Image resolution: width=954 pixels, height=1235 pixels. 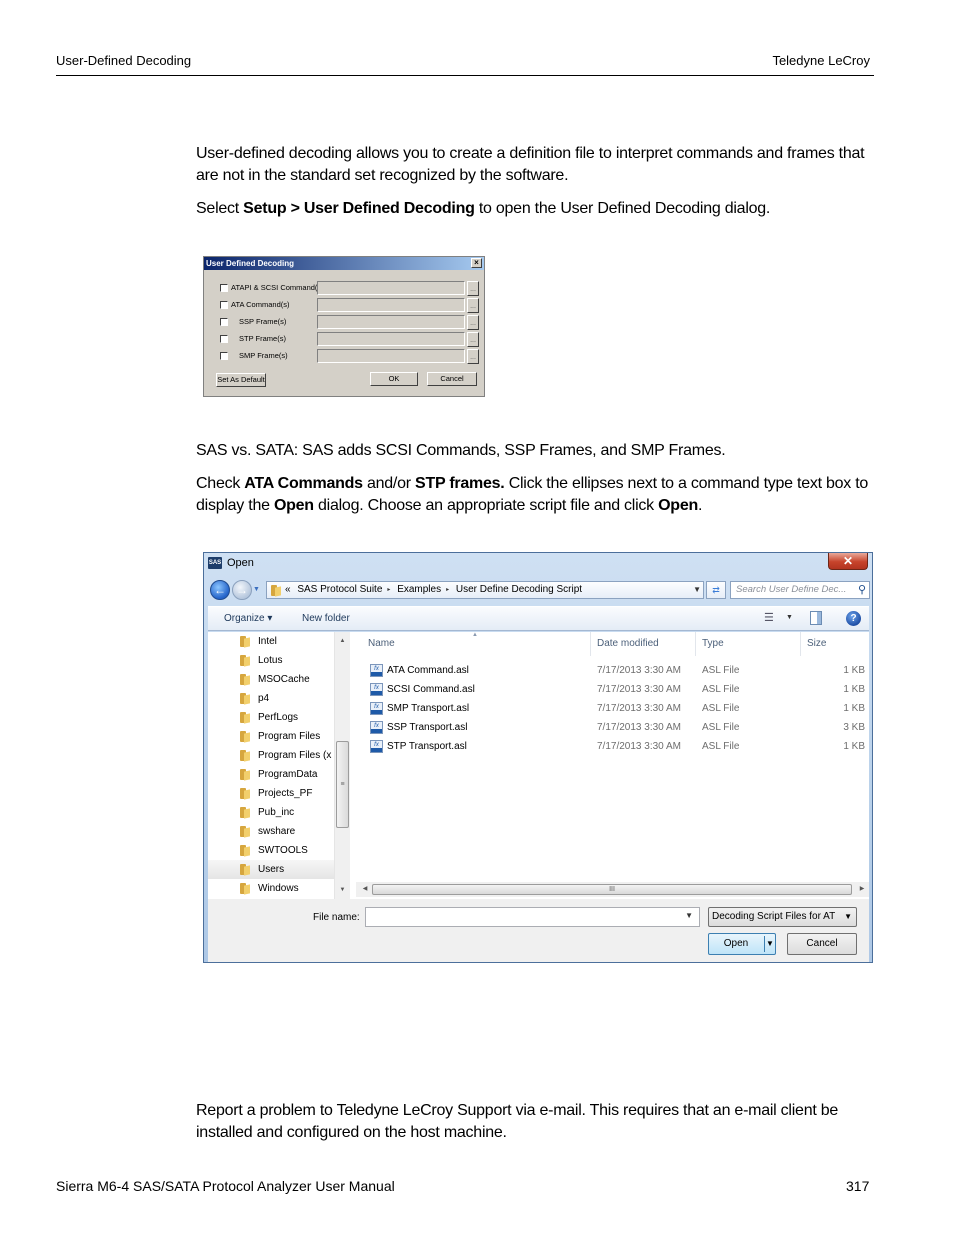 What do you see at coordinates (271, 679) in the screenshot?
I see `tree-item-msocache: MSOCache` at bounding box center [271, 679].